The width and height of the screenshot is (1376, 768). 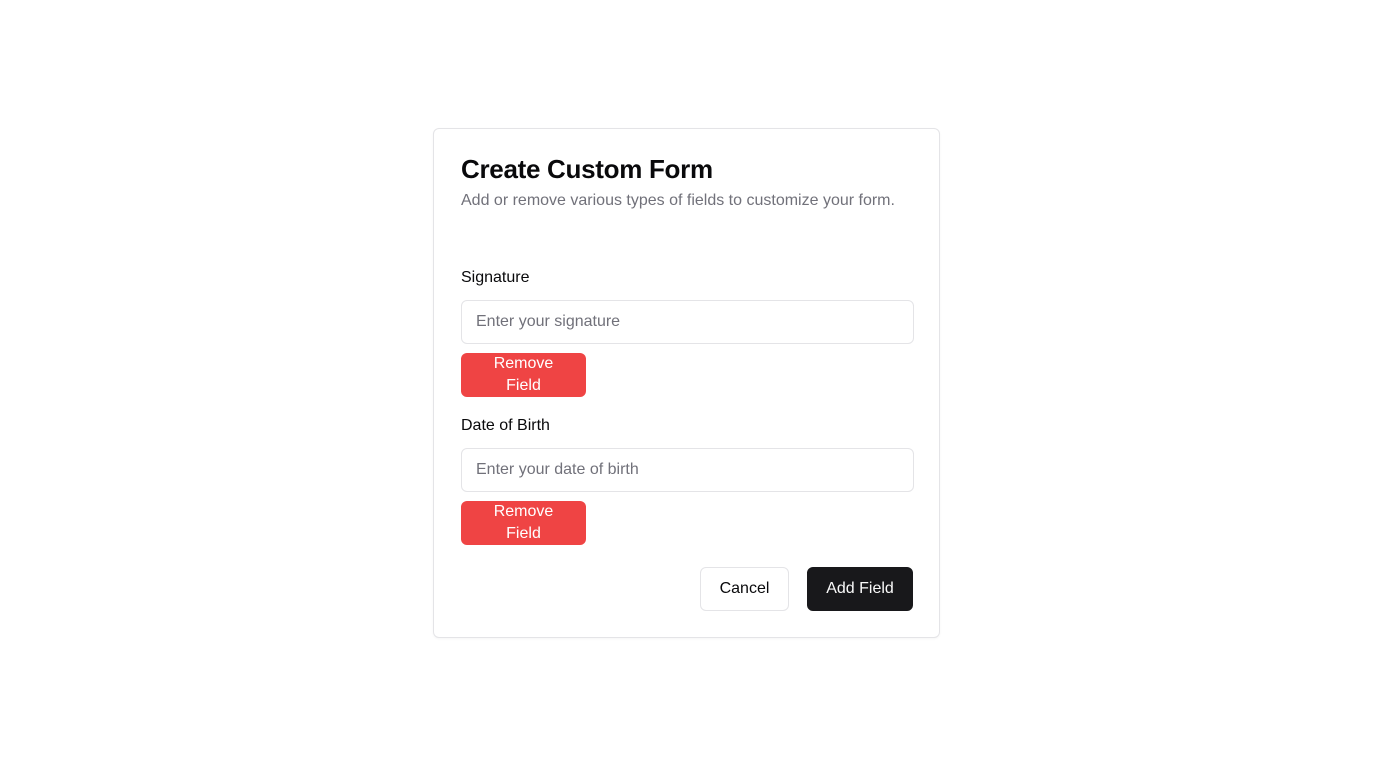 What do you see at coordinates (744, 589) in the screenshot?
I see `cancel-button: Cancel` at bounding box center [744, 589].